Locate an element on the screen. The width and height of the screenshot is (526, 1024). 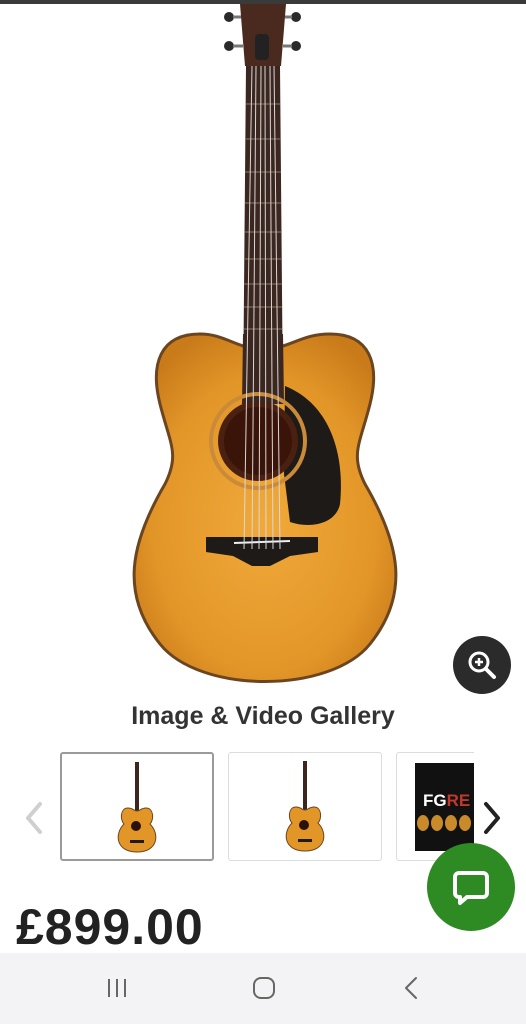
recent-apps-button is located at coordinates (117, 988).